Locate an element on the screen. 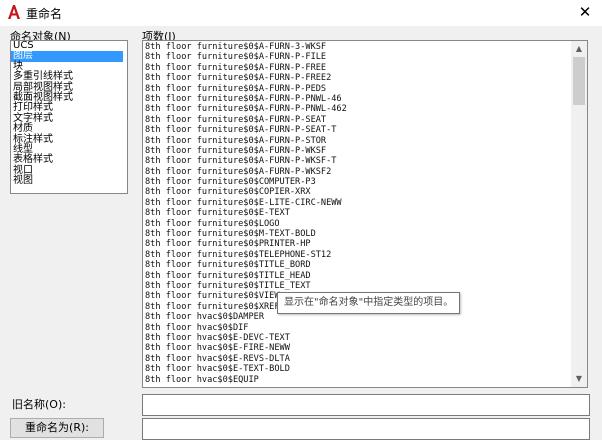 Image resolution: width=602 pixels, height=440 pixels. scroll-up-icon: ▲ is located at coordinates (579, 49).